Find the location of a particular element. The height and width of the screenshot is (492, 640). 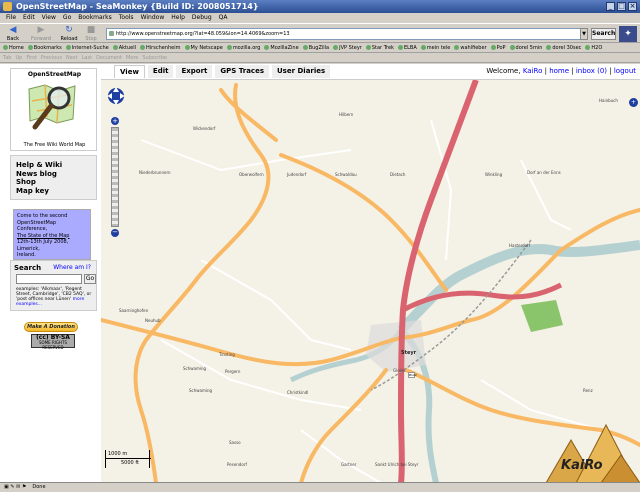

bookmark-item: Home is located at coordinates (13, 47).